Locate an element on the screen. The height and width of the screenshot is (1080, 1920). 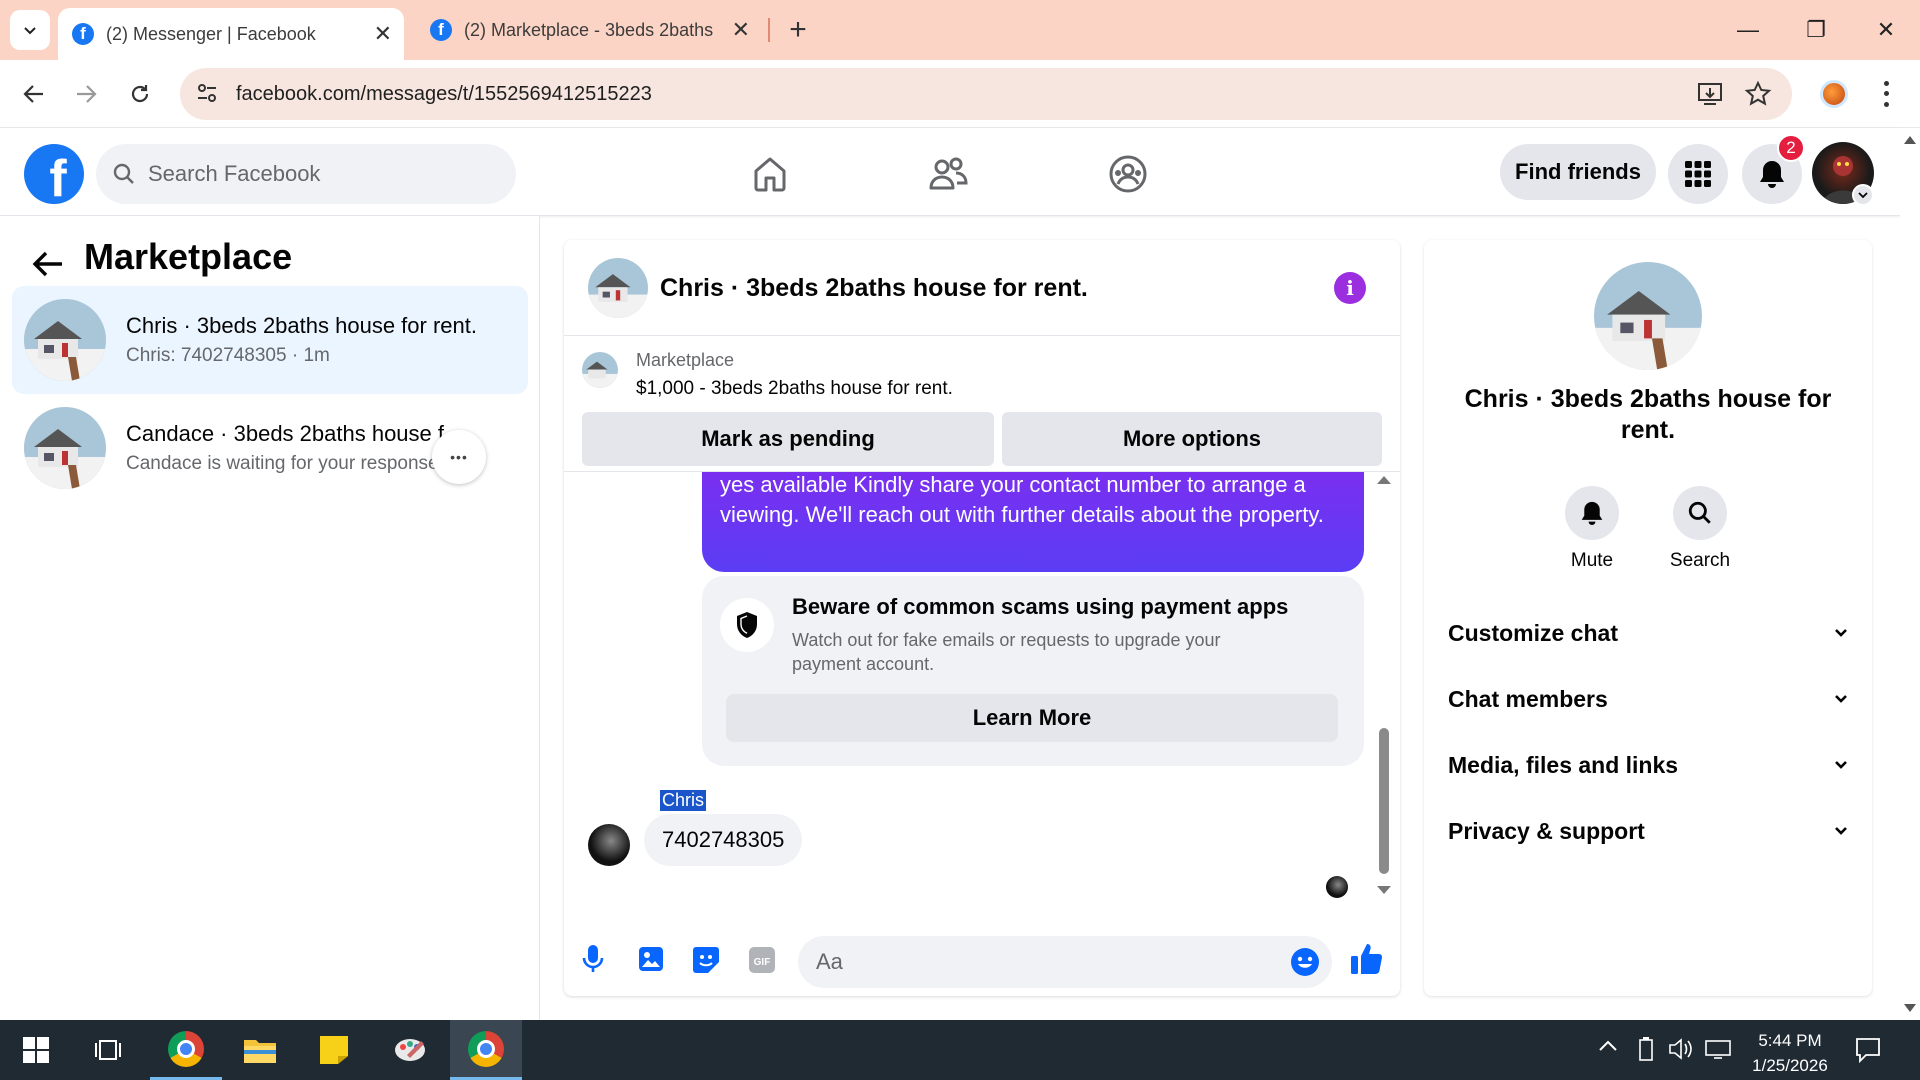
show-hidden-icons-button is located at coordinates (1608, 1045).